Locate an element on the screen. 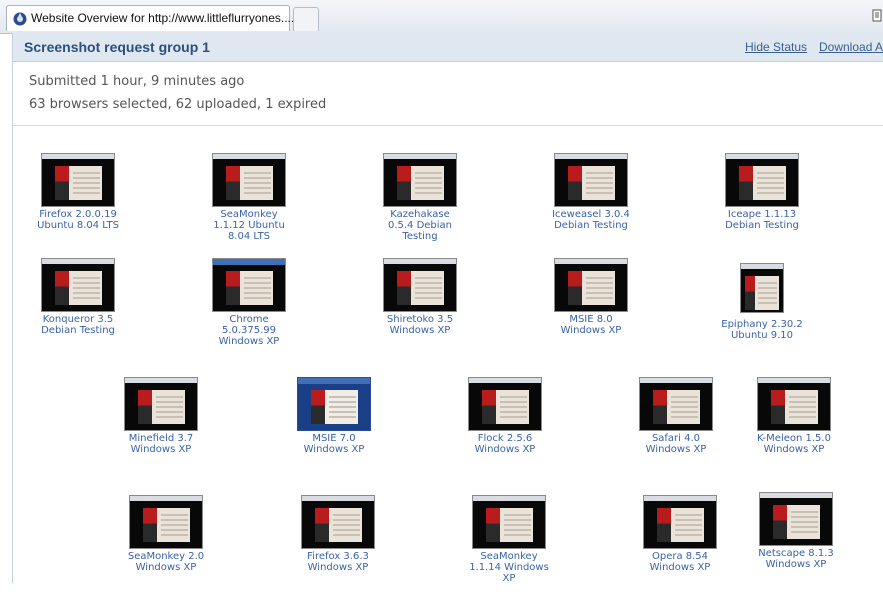 Image resolution: width=883 pixels, height=615 pixels. caption-line: Epiphany 2.30.2 is located at coordinates (762, 324).